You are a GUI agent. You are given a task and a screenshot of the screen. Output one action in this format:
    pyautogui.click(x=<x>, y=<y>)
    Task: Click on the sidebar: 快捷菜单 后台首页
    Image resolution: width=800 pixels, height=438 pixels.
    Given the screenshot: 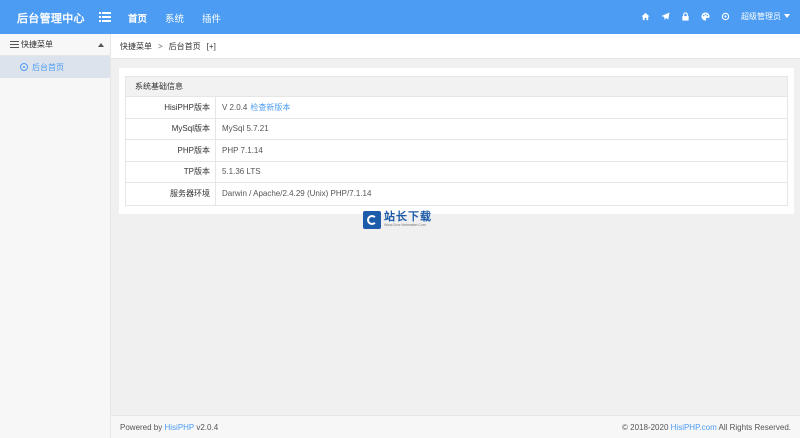 What is the action you would take?
    pyautogui.click(x=55, y=236)
    